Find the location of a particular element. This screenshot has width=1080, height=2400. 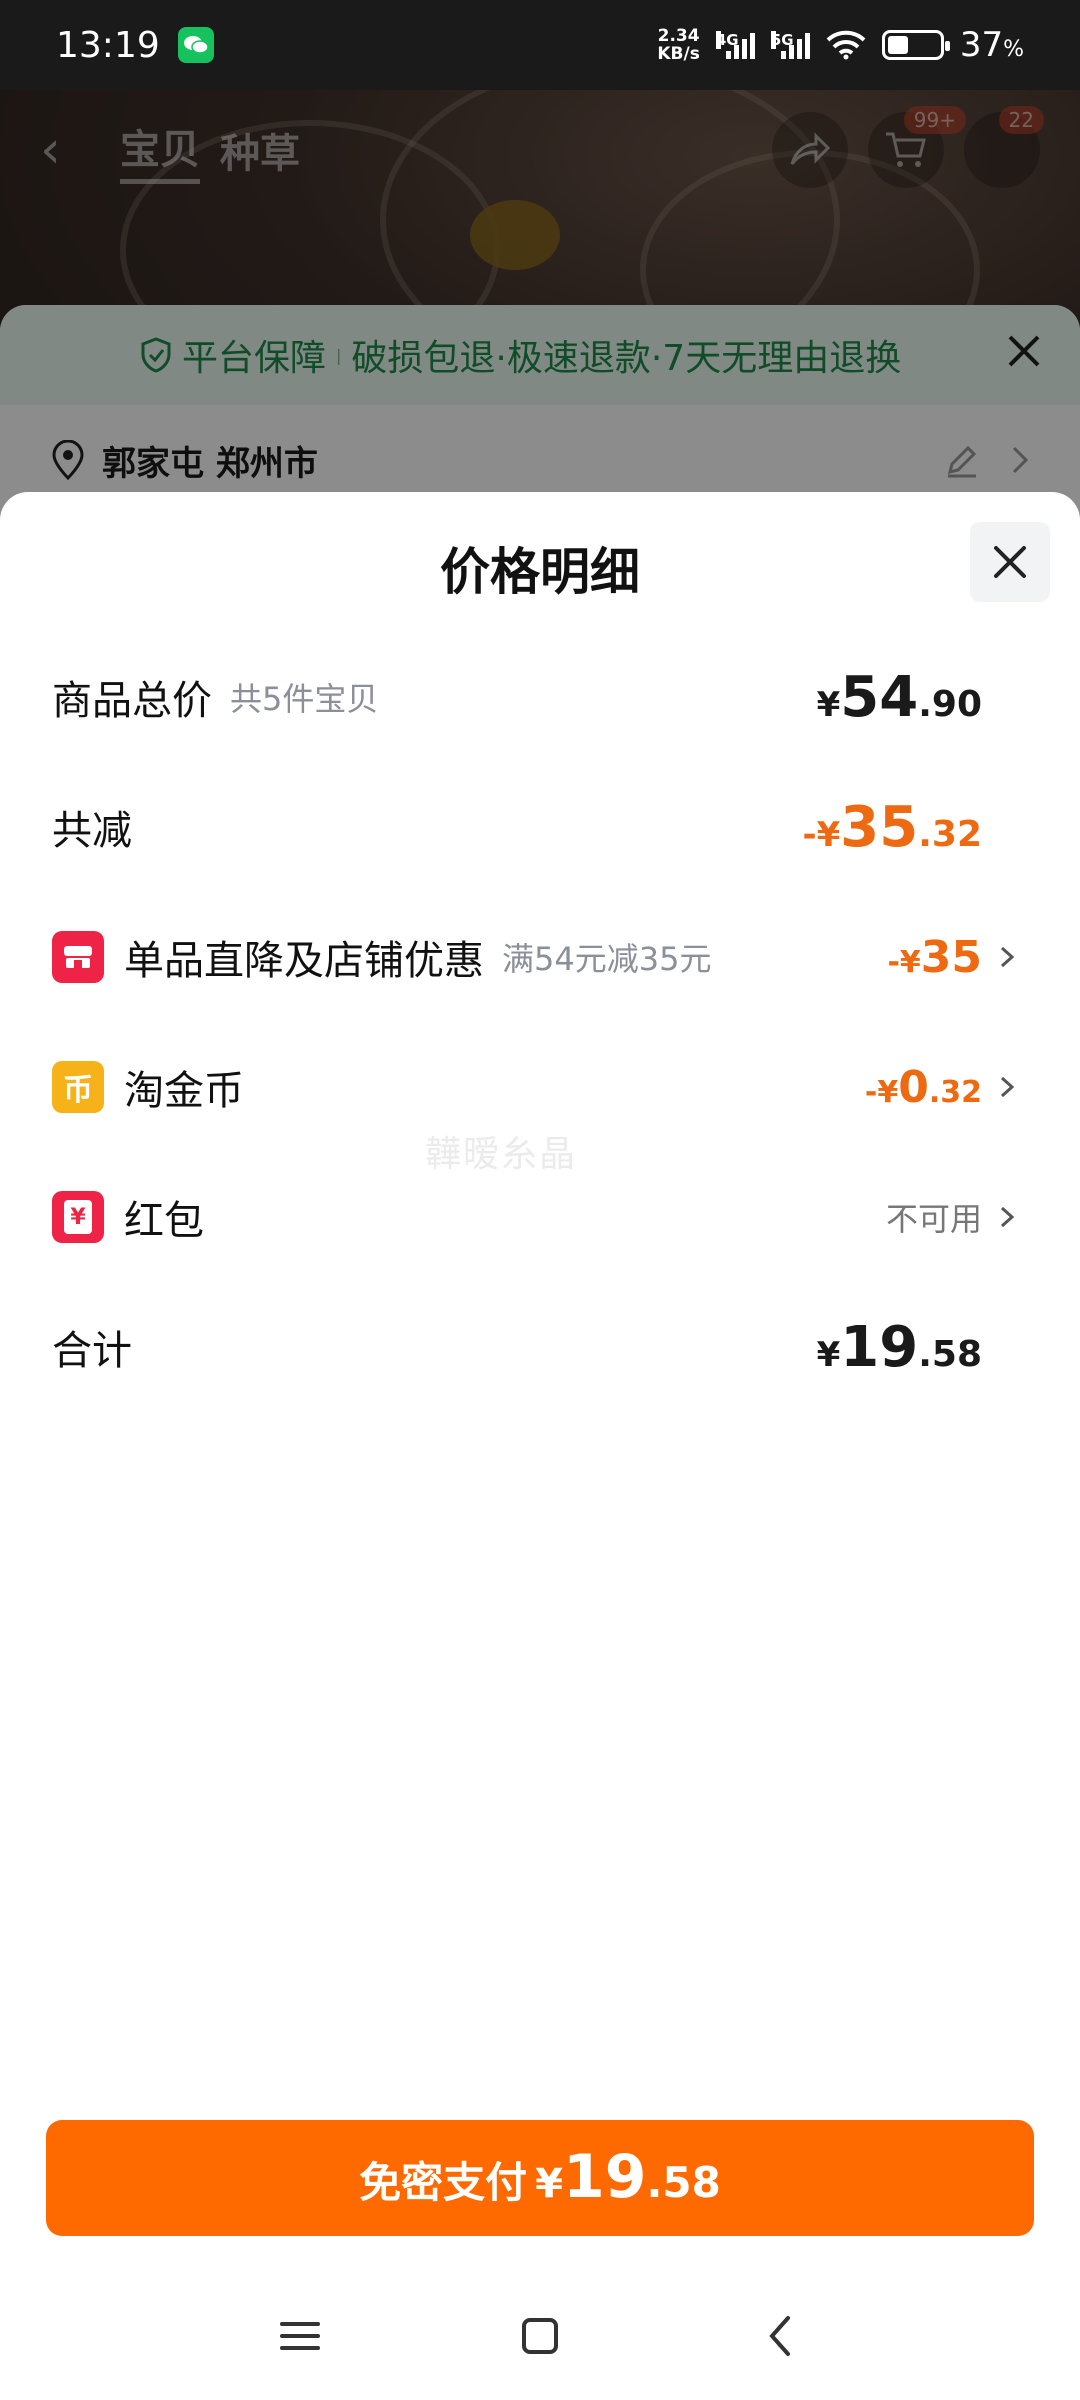

store-discount-rule: 满54元减35元 is located at coordinates (607, 959).